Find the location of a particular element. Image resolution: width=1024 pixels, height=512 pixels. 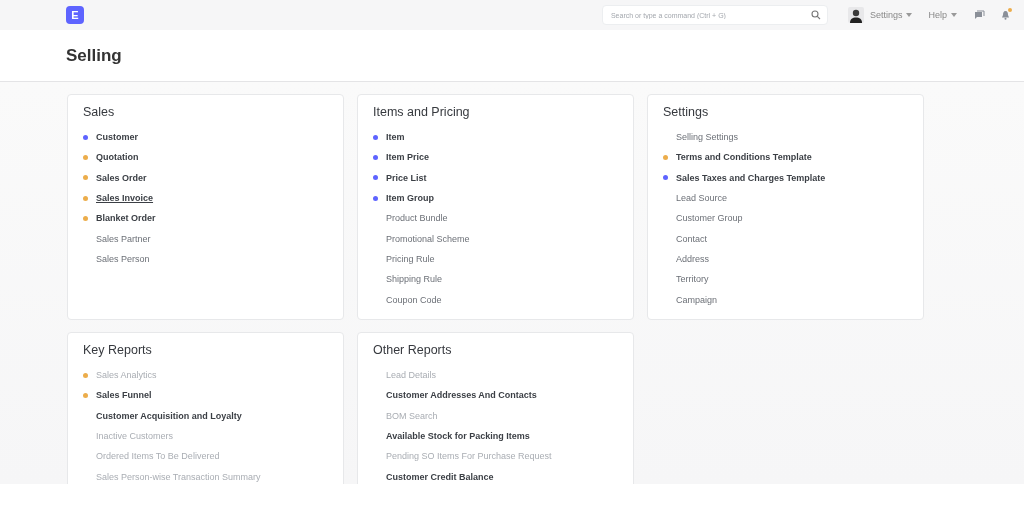

card-title: Key Reports is located at coordinates (118, 350).